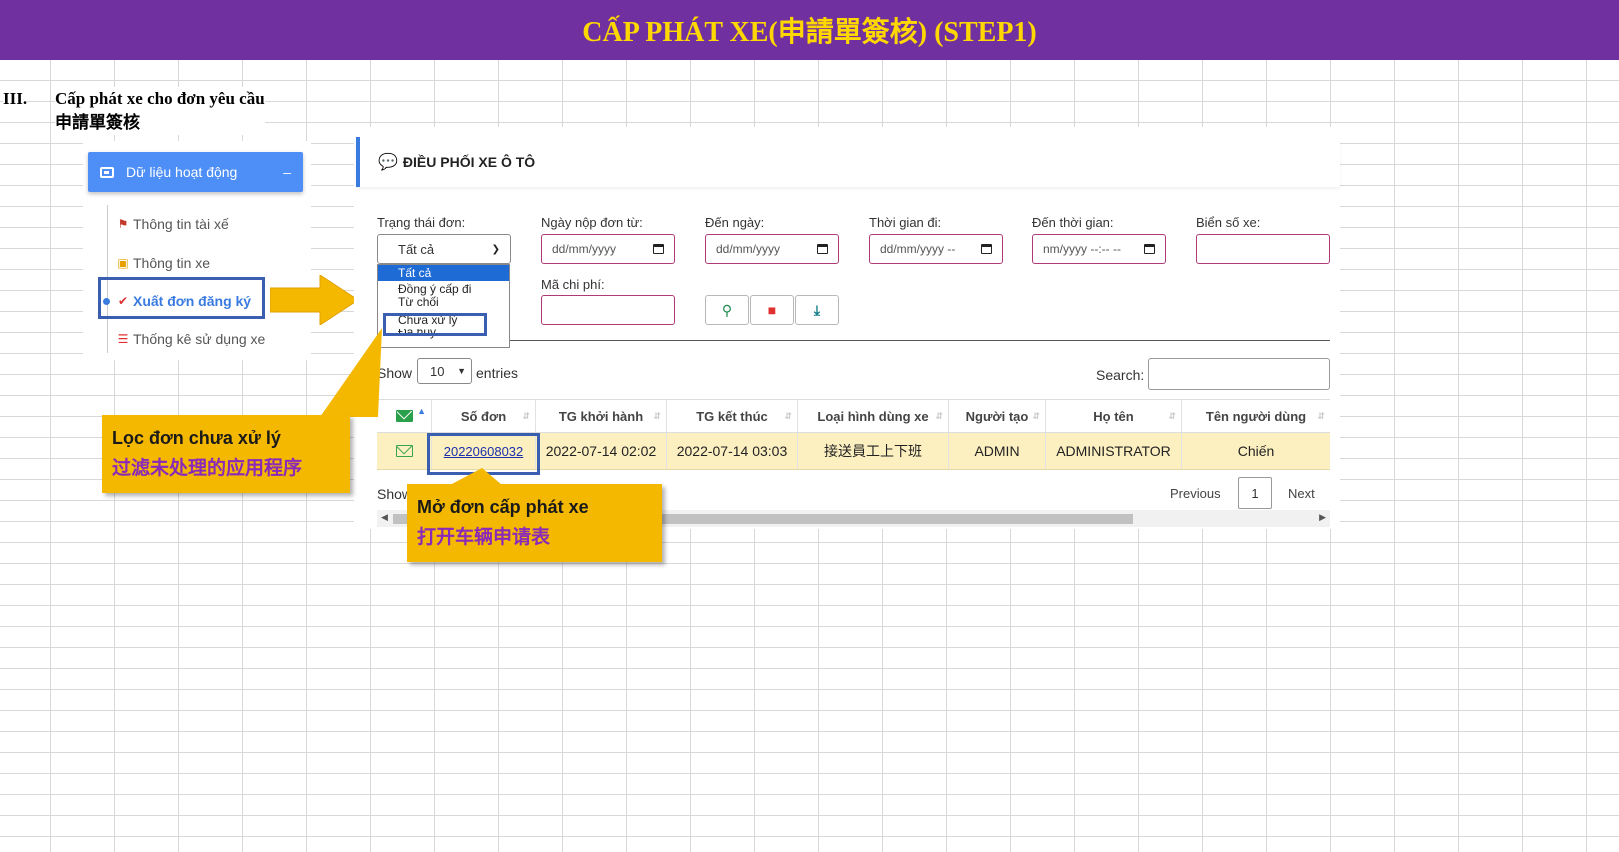  What do you see at coordinates (388, 162) in the screenshot?
I see `chat-dollar-icon: 💬` at bounding box center [388, 162].